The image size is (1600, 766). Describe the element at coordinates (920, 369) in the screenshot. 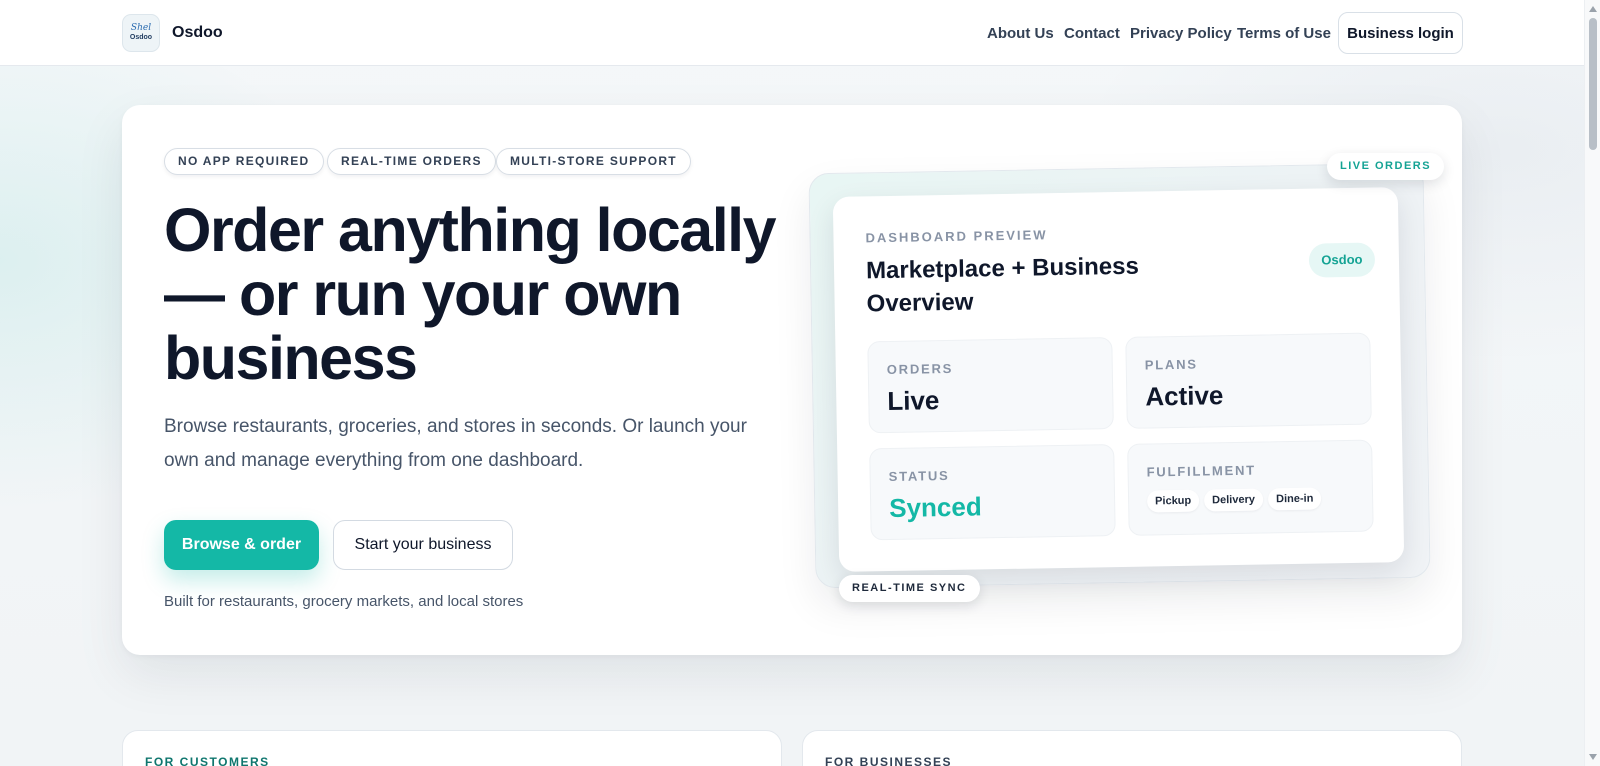

I see `tile-orders-label: ORDERS` at that location.